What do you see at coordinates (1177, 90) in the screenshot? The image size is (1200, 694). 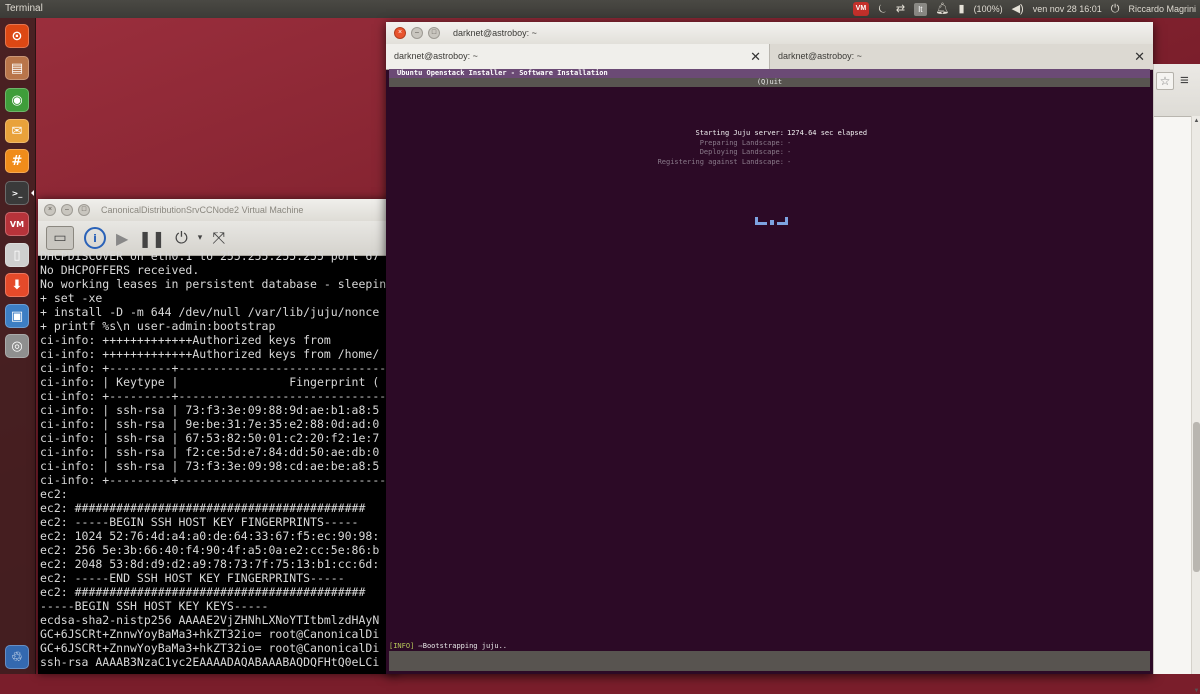 I see `browser-toolbar: ☆ ≡` at bounding box center [1177, 90].